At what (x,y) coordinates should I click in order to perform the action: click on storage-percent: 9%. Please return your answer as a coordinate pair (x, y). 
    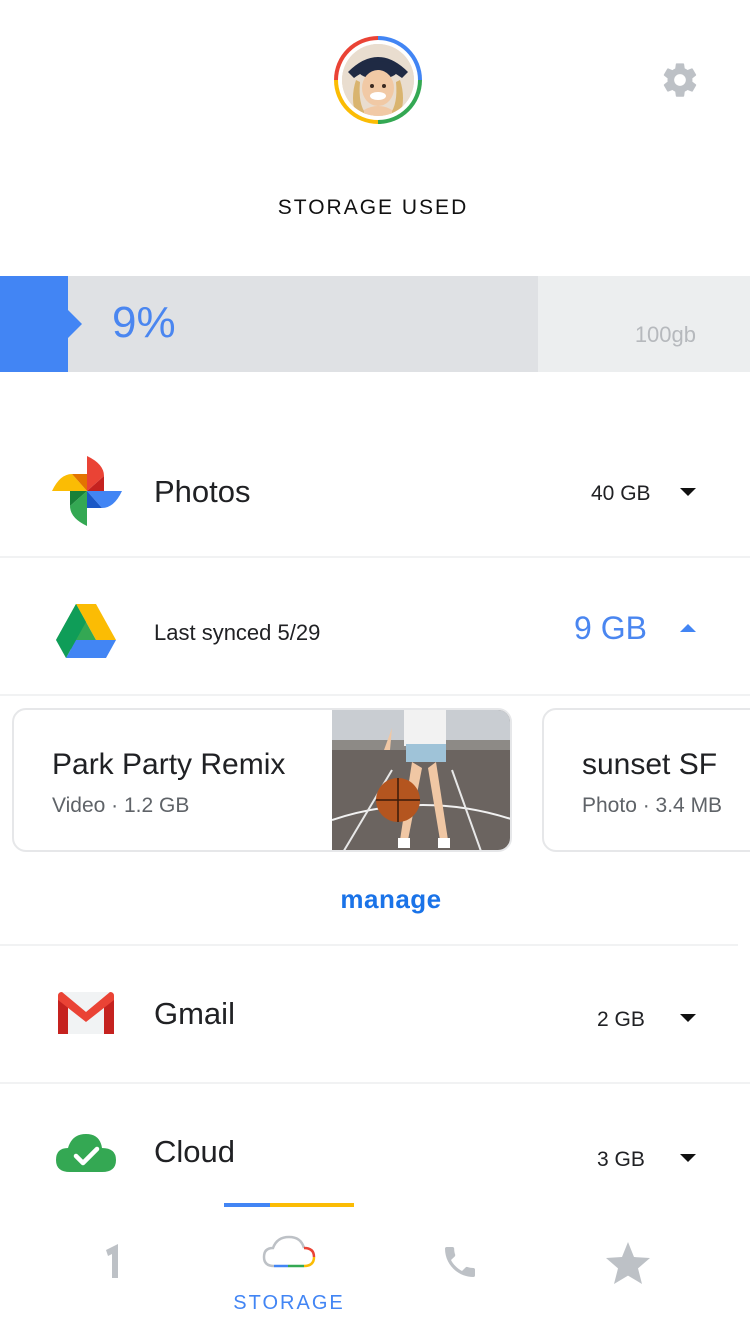
    Looking at the image, I should click on (144, 322).